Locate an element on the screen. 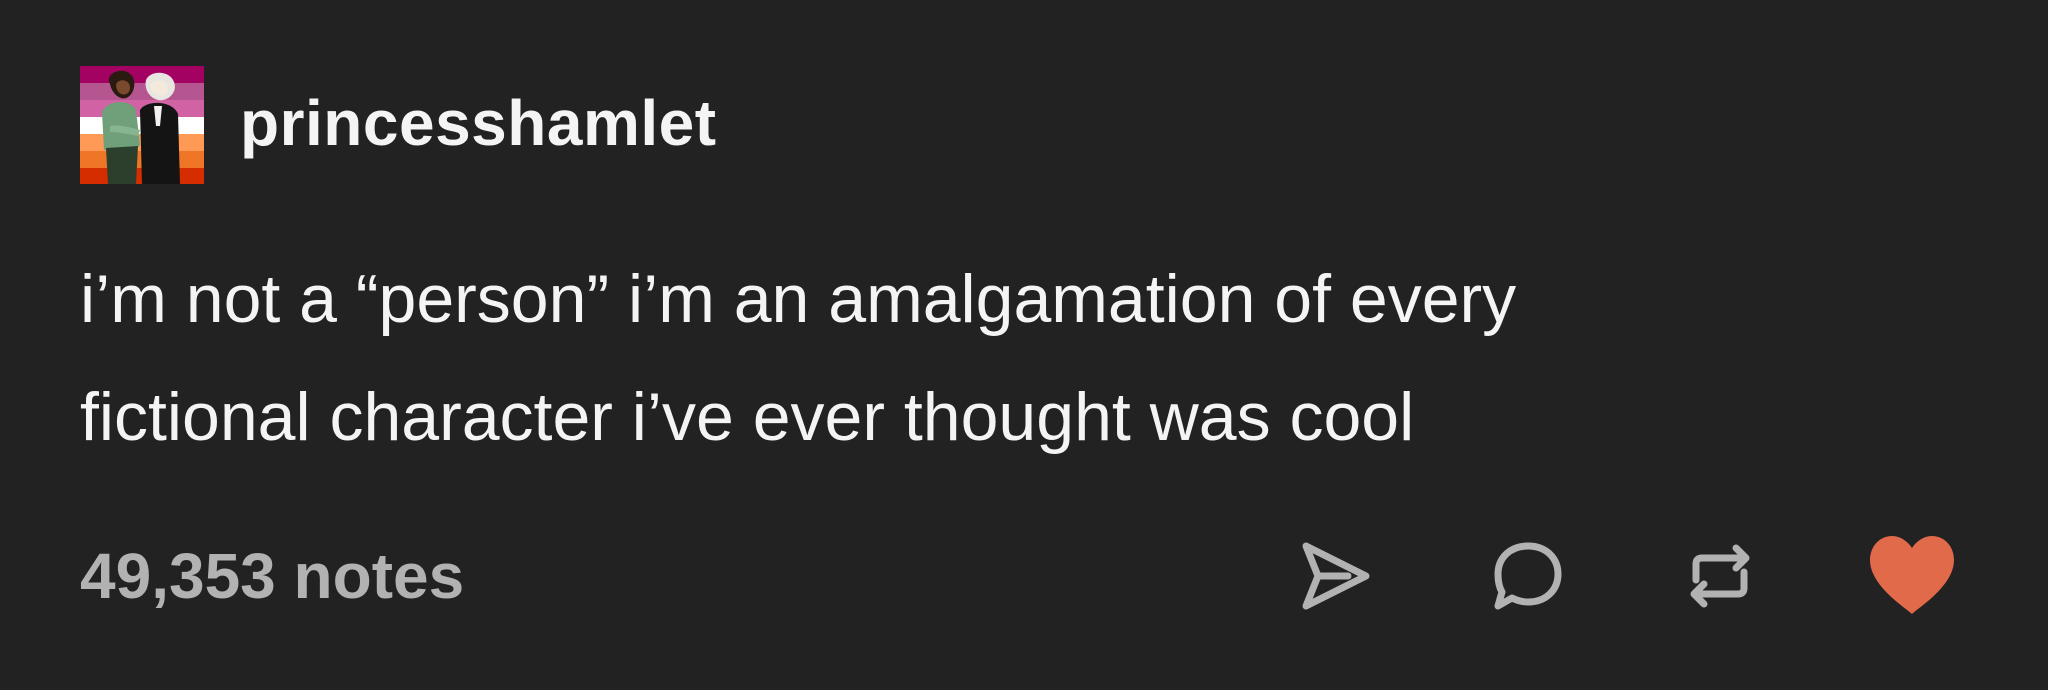 This screenshot has height=690, width=2048. username-link: princesshamlet is located at coordinates (478, 123).